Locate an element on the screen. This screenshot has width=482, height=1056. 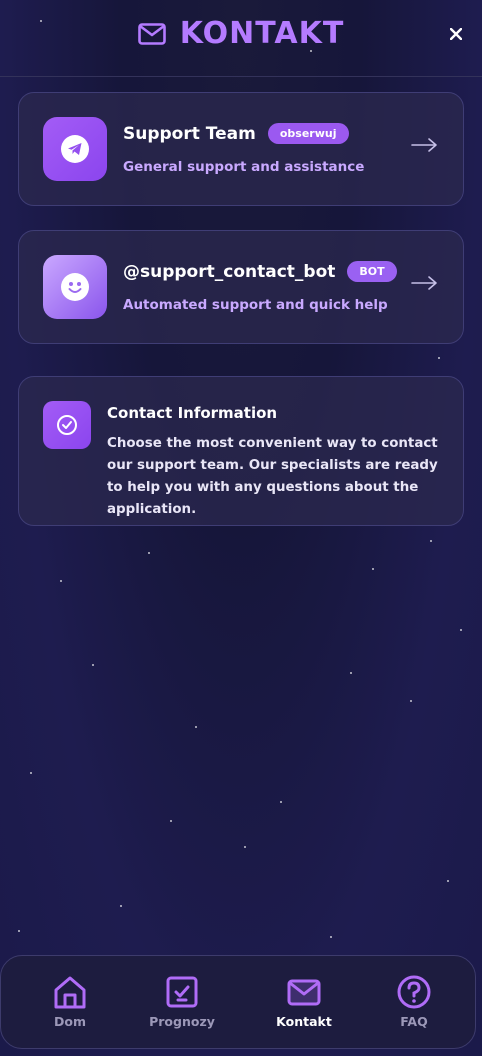
card-title-row: Support Team obserwuj is located at coordinates (236, 133).